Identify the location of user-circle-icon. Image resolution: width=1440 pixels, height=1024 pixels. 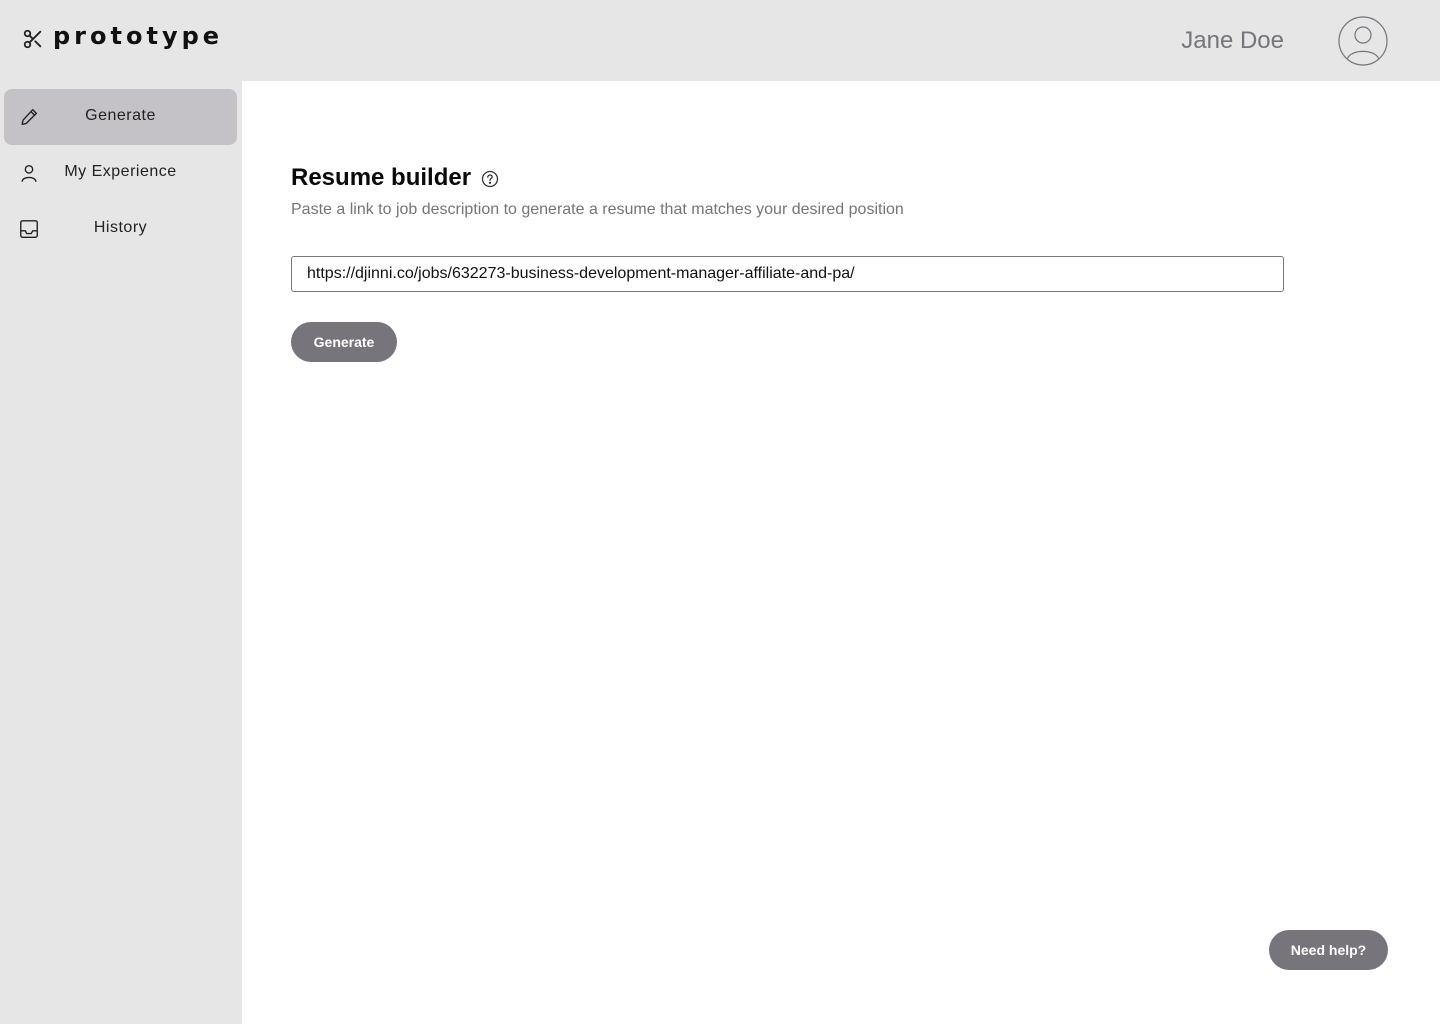
(1363, 41).